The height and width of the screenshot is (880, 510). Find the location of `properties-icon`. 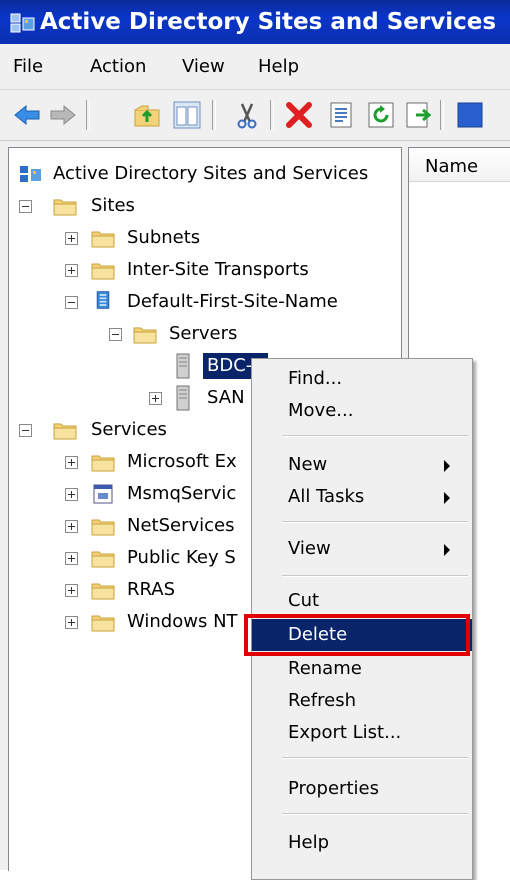

properties-icon is located at coordinates (341, 115).